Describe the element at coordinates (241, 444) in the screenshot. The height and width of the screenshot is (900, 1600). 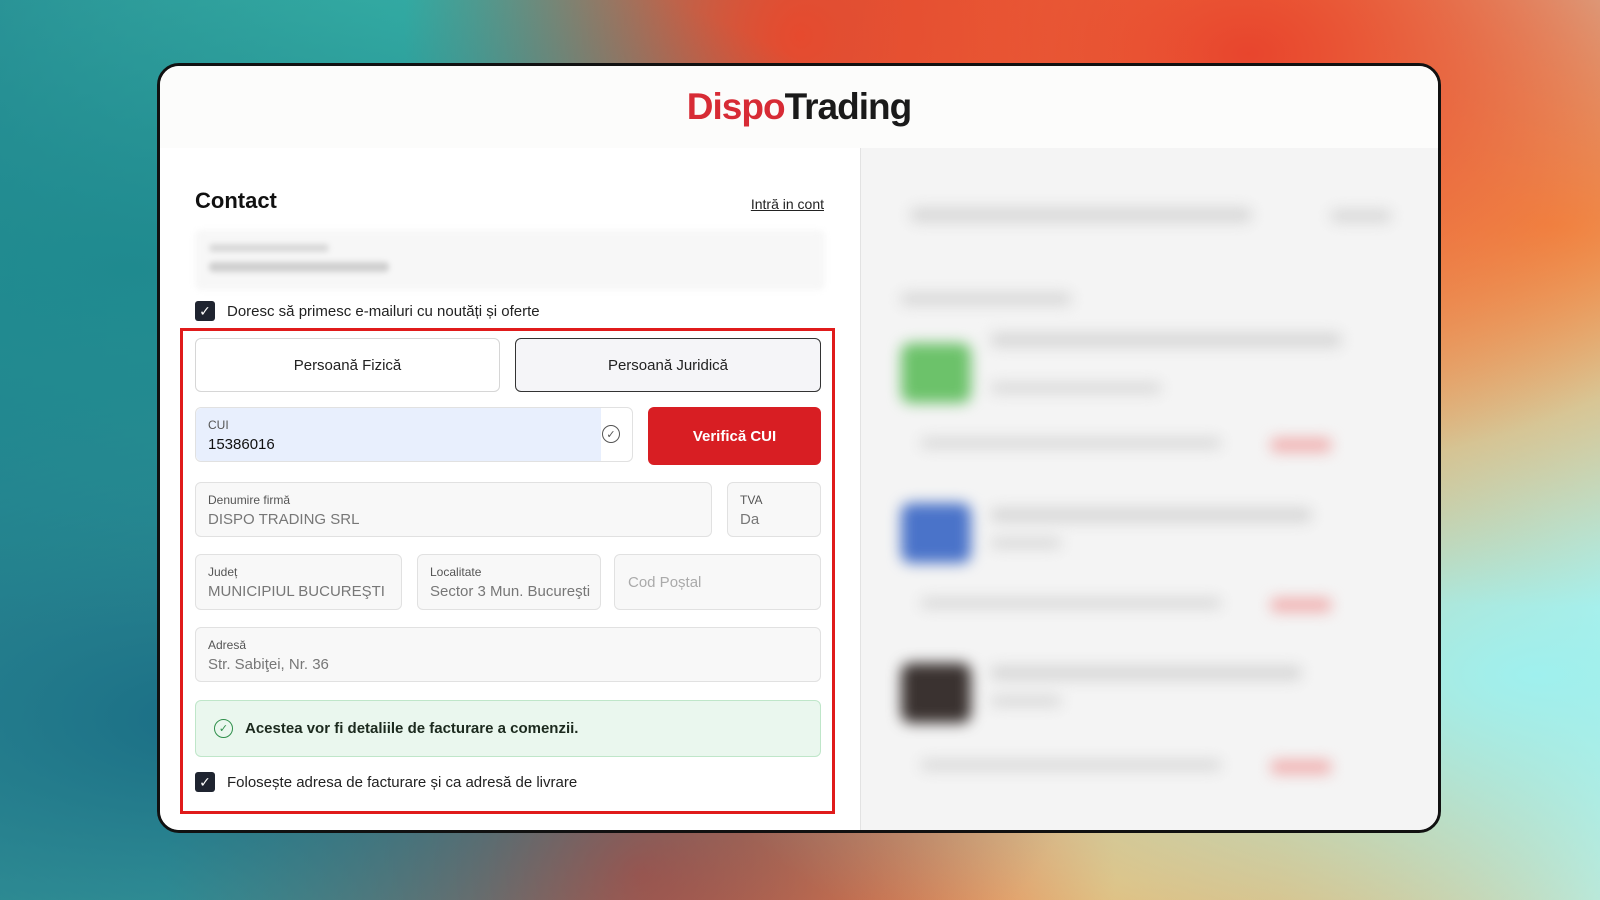
I see `cui-value: 15386016` at that location.